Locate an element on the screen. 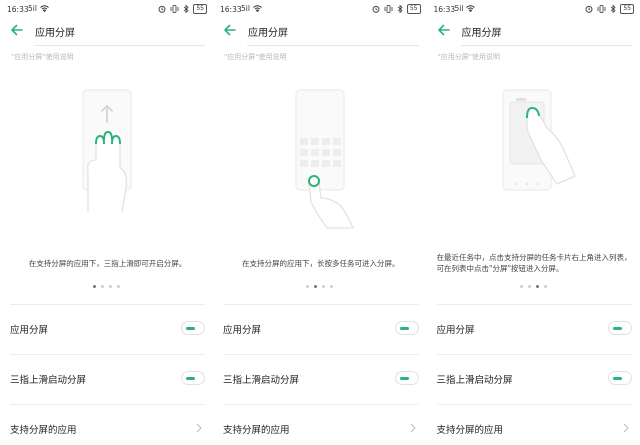 The height and width of the screenshot is (445, 640). recent-tasks-card-illustration is located at coordinates (538, 140).